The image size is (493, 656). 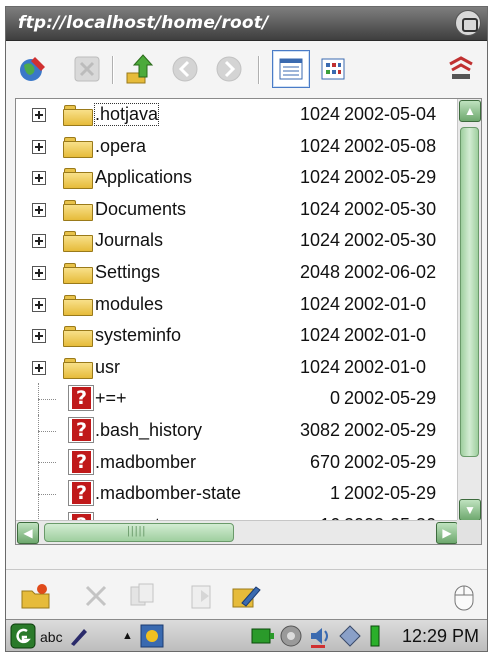 What do you see at coordinates (237, 336) in the screenshot?
I see `folder-row: systeminfo 1024 2002-01-0` at bounding box center [237, 336].